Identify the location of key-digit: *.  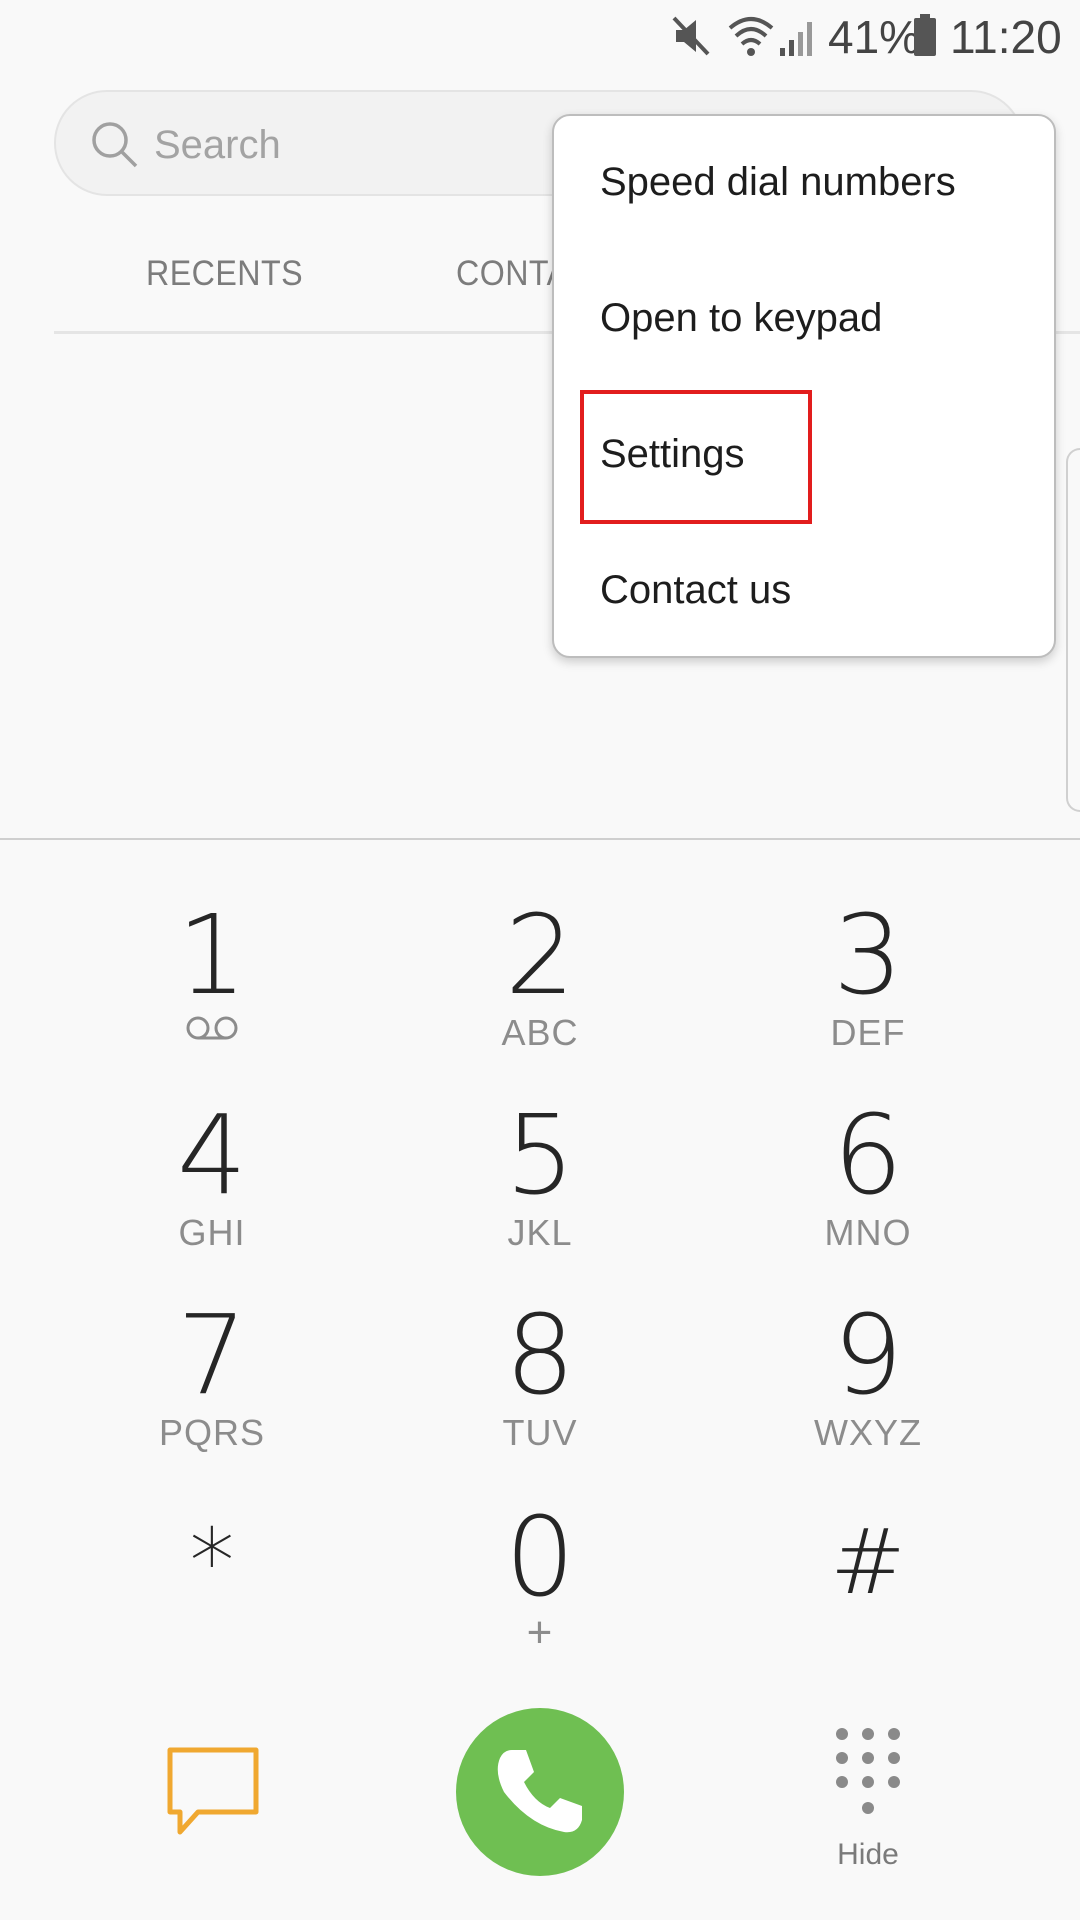
(212, 1562).